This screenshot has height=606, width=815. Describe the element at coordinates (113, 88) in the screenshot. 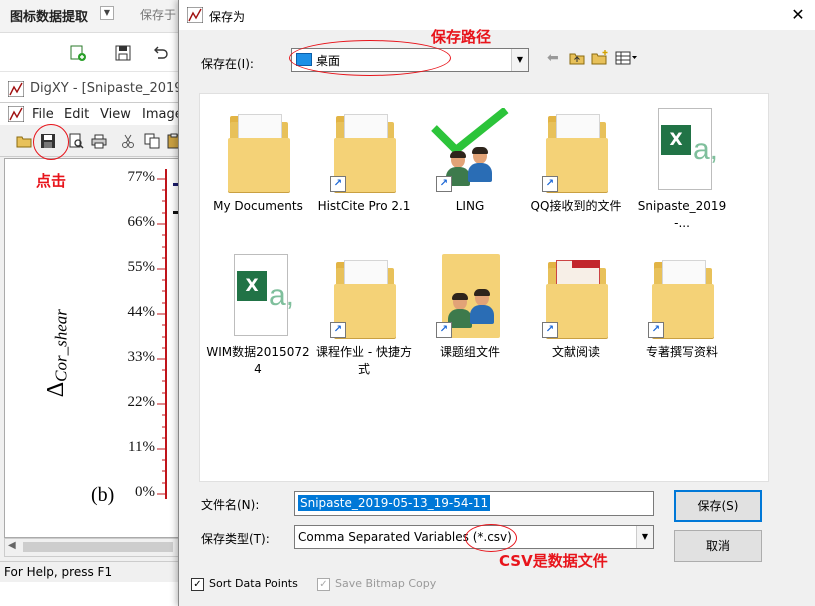

I see `digxy-title: DigXY - [Snipaste_2019-0` at that location.